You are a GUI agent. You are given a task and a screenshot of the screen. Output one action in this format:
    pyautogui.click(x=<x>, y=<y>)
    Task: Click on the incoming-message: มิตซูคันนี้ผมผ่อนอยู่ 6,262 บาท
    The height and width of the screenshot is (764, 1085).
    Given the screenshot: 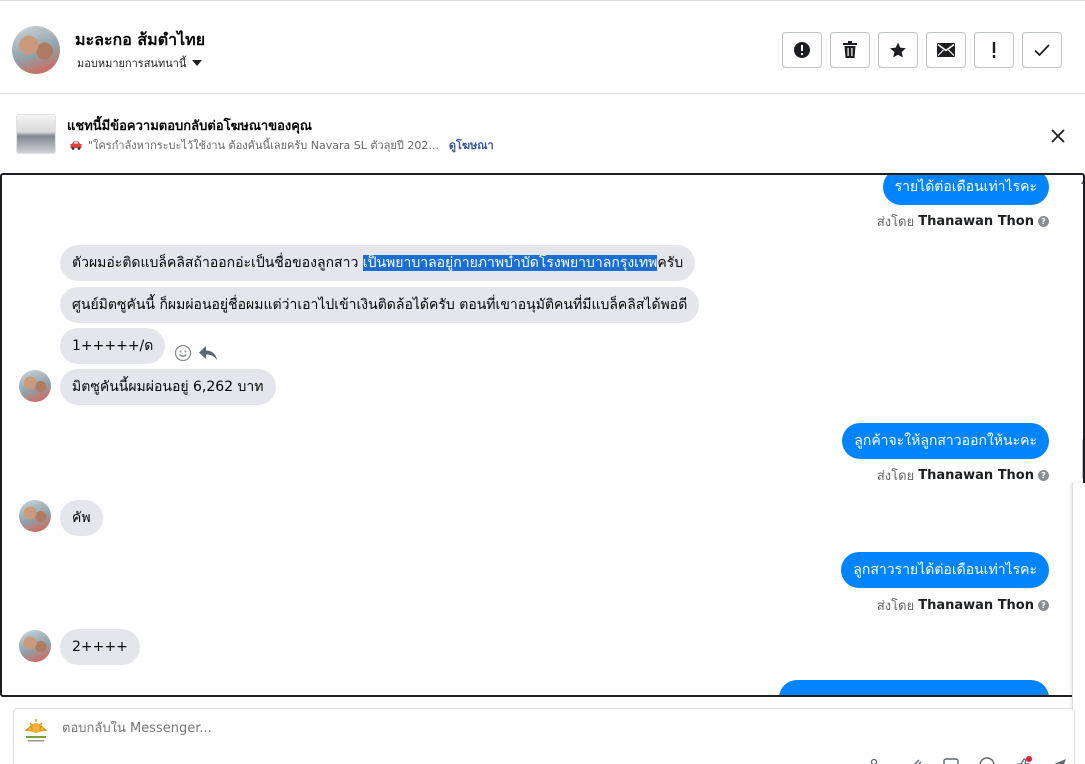 What is the action you would take?
    pyautogui.click(x=168, y=387)
    